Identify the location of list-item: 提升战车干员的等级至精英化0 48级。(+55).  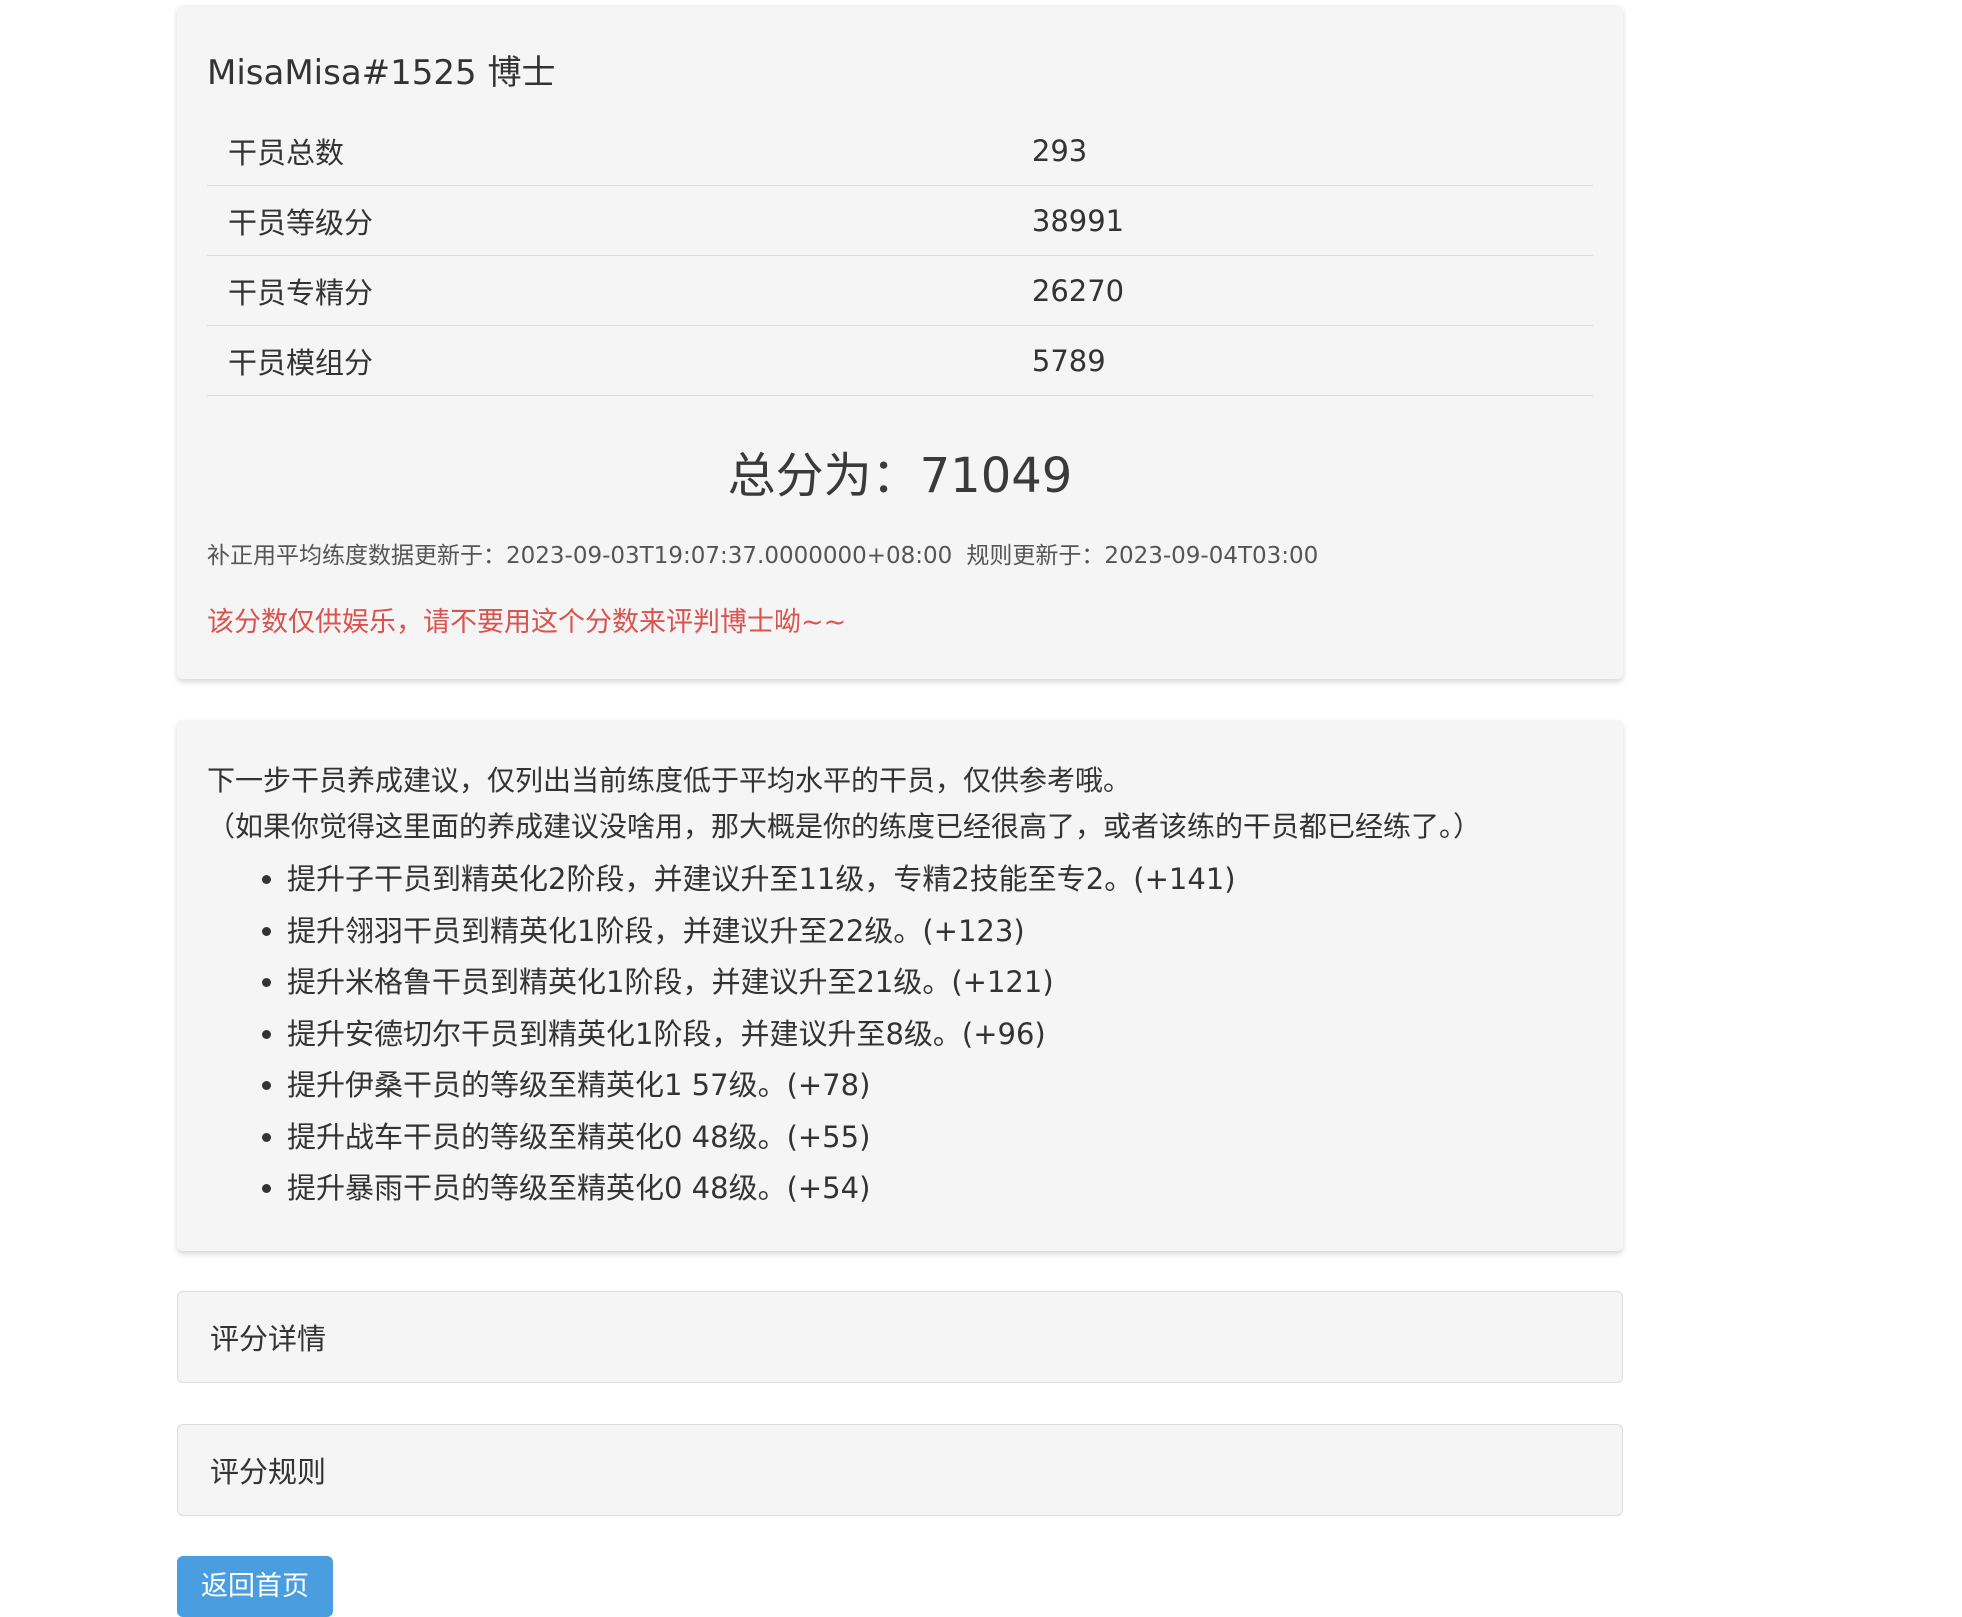
(940, 1138).